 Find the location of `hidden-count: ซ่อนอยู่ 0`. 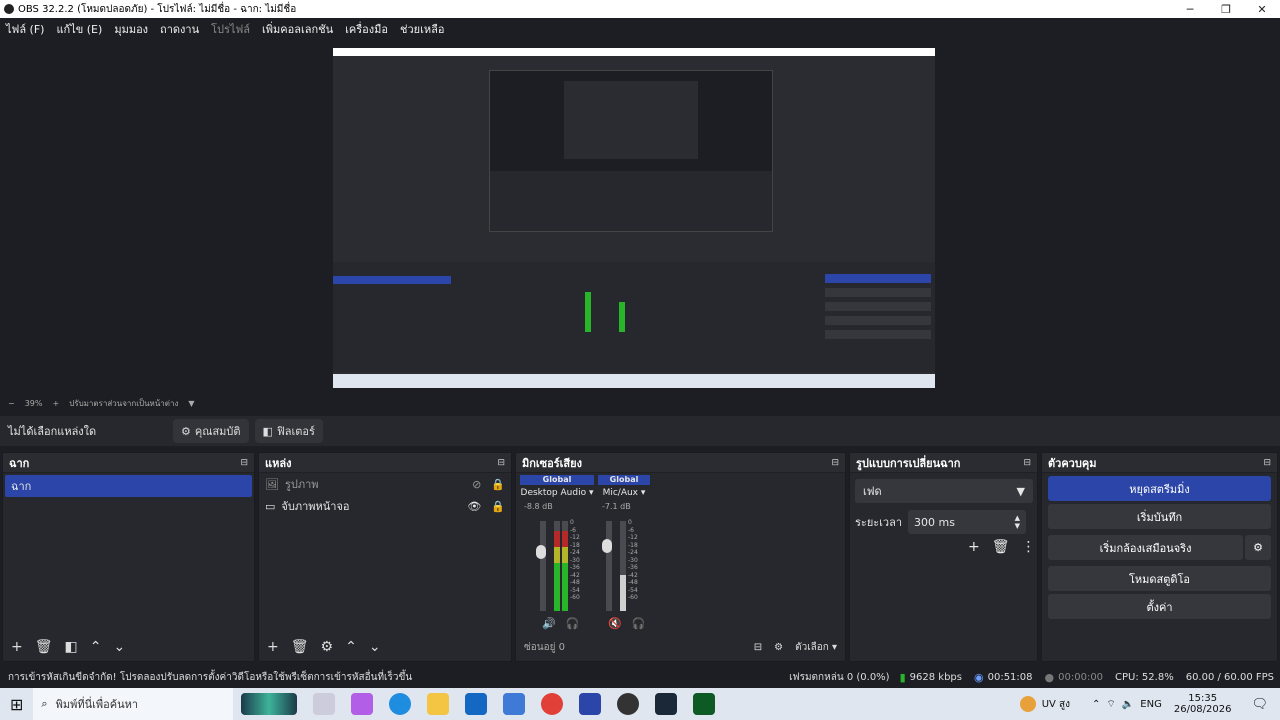

hidden-count: ซ่อนอยู่ 0 is located at coordinates (544, 647).